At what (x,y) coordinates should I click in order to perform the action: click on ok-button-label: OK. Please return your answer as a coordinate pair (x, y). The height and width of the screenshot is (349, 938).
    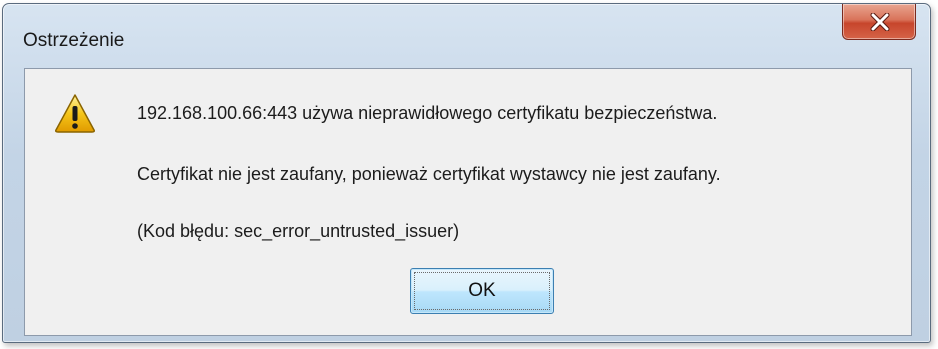
    Looking at the image, I should click on (482, 290).